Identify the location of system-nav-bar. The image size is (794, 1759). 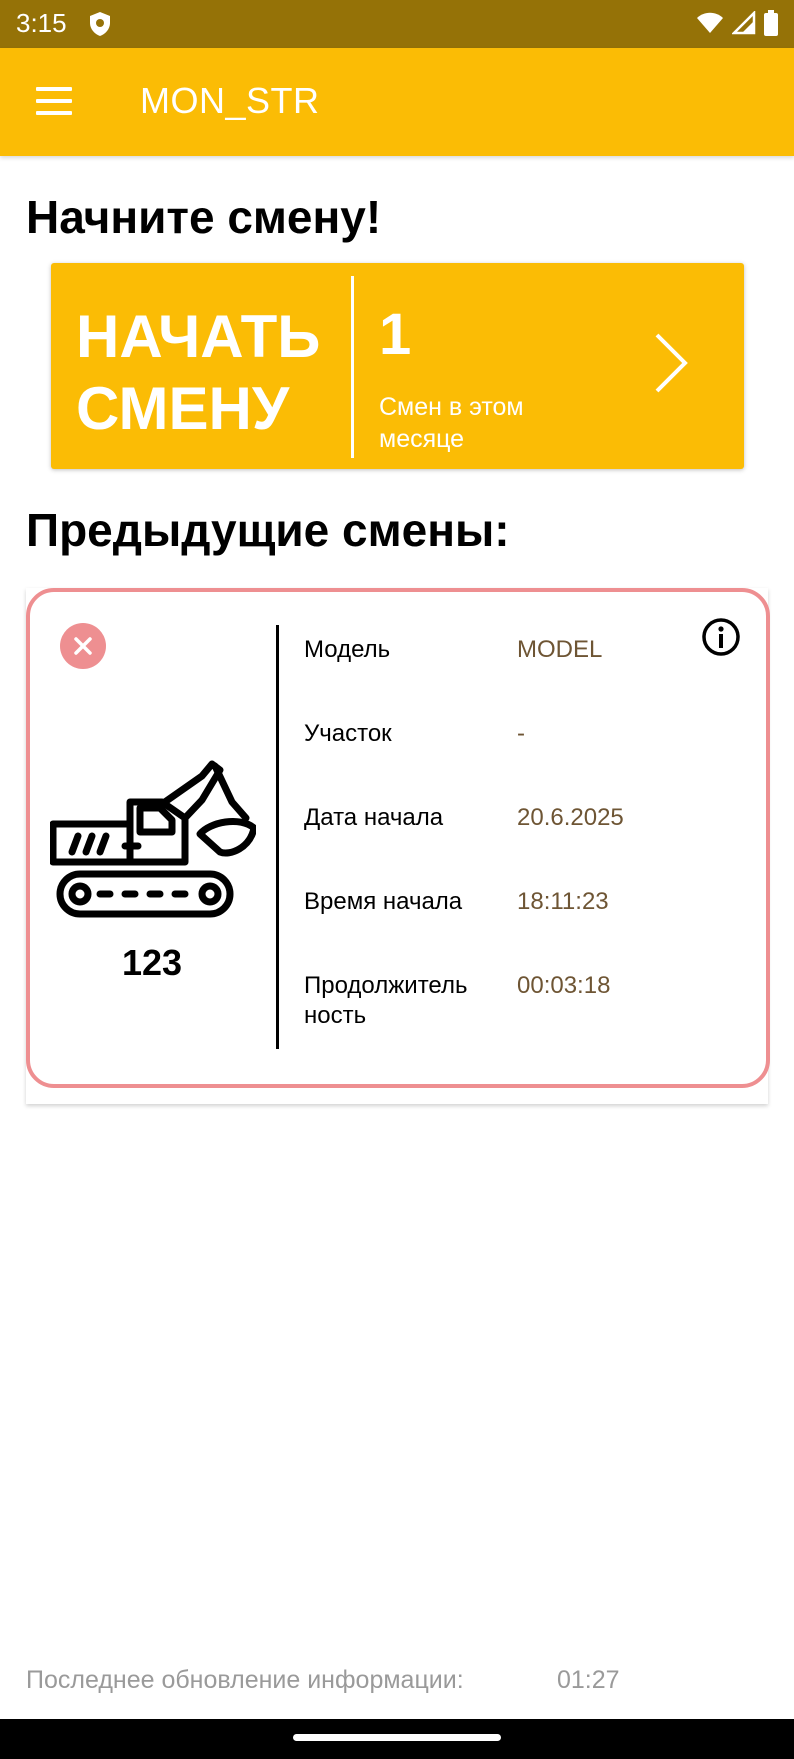
(397, 1739).